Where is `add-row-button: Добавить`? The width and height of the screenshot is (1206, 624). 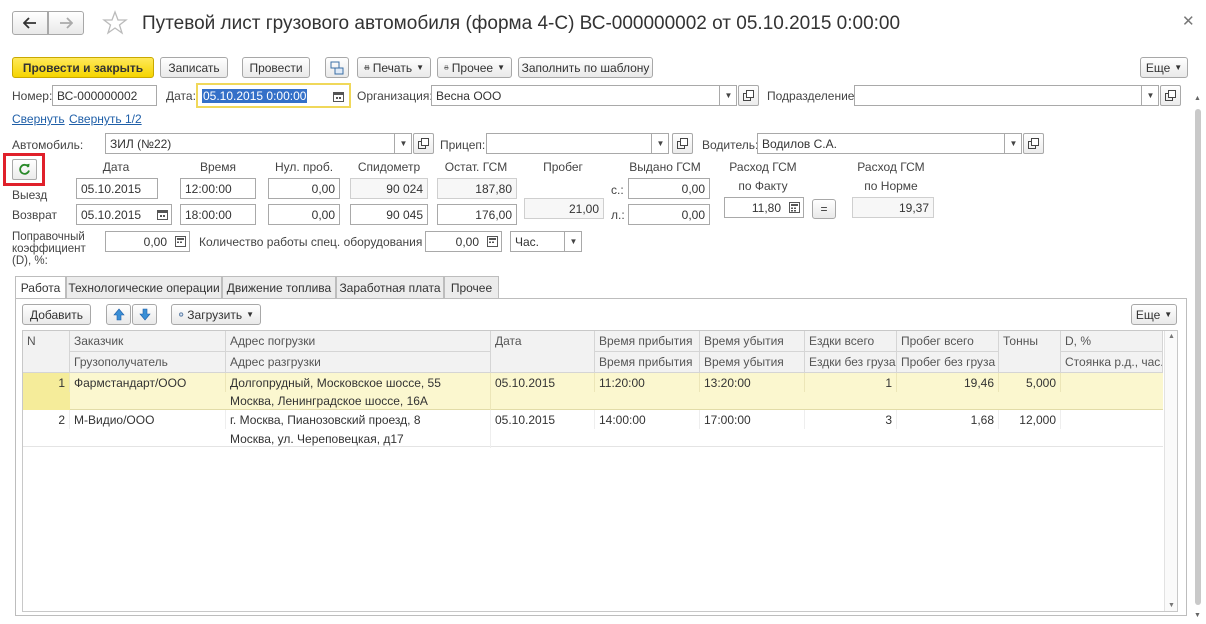
add-row-button: Добавить is located at coordinates (56, 314).